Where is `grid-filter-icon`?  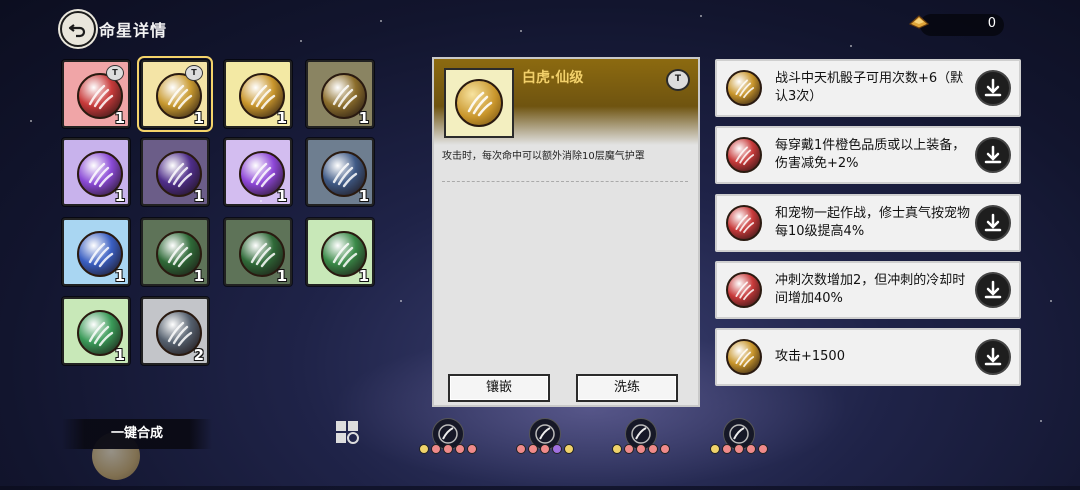 grid-filter-icon is located at coordinates (348, 433).